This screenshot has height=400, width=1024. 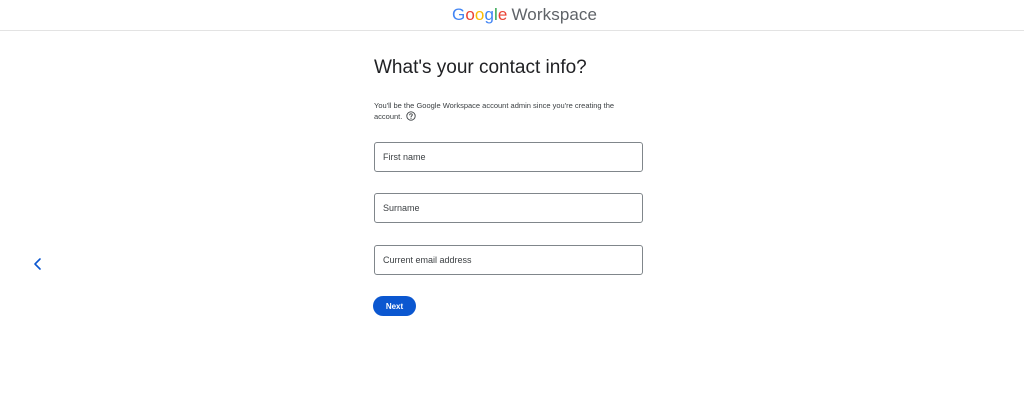 What do you see at coordinates (411, 116) in the screenshot?
I see `help-circle-icon` at bounding box center [411, 116].